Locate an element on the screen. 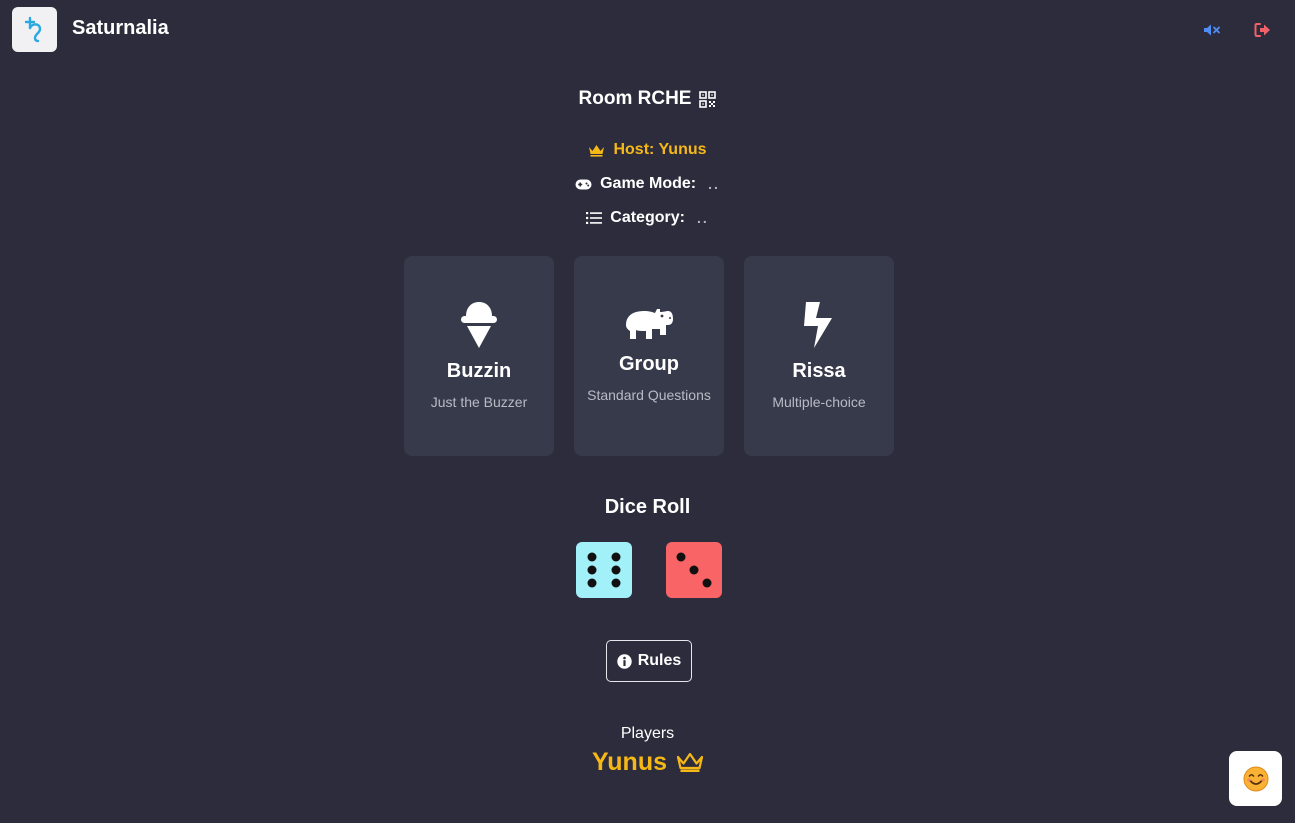 The image size is (1295, 823). dice-roll-title: Dice Roll is located at coordinates (647, 507).